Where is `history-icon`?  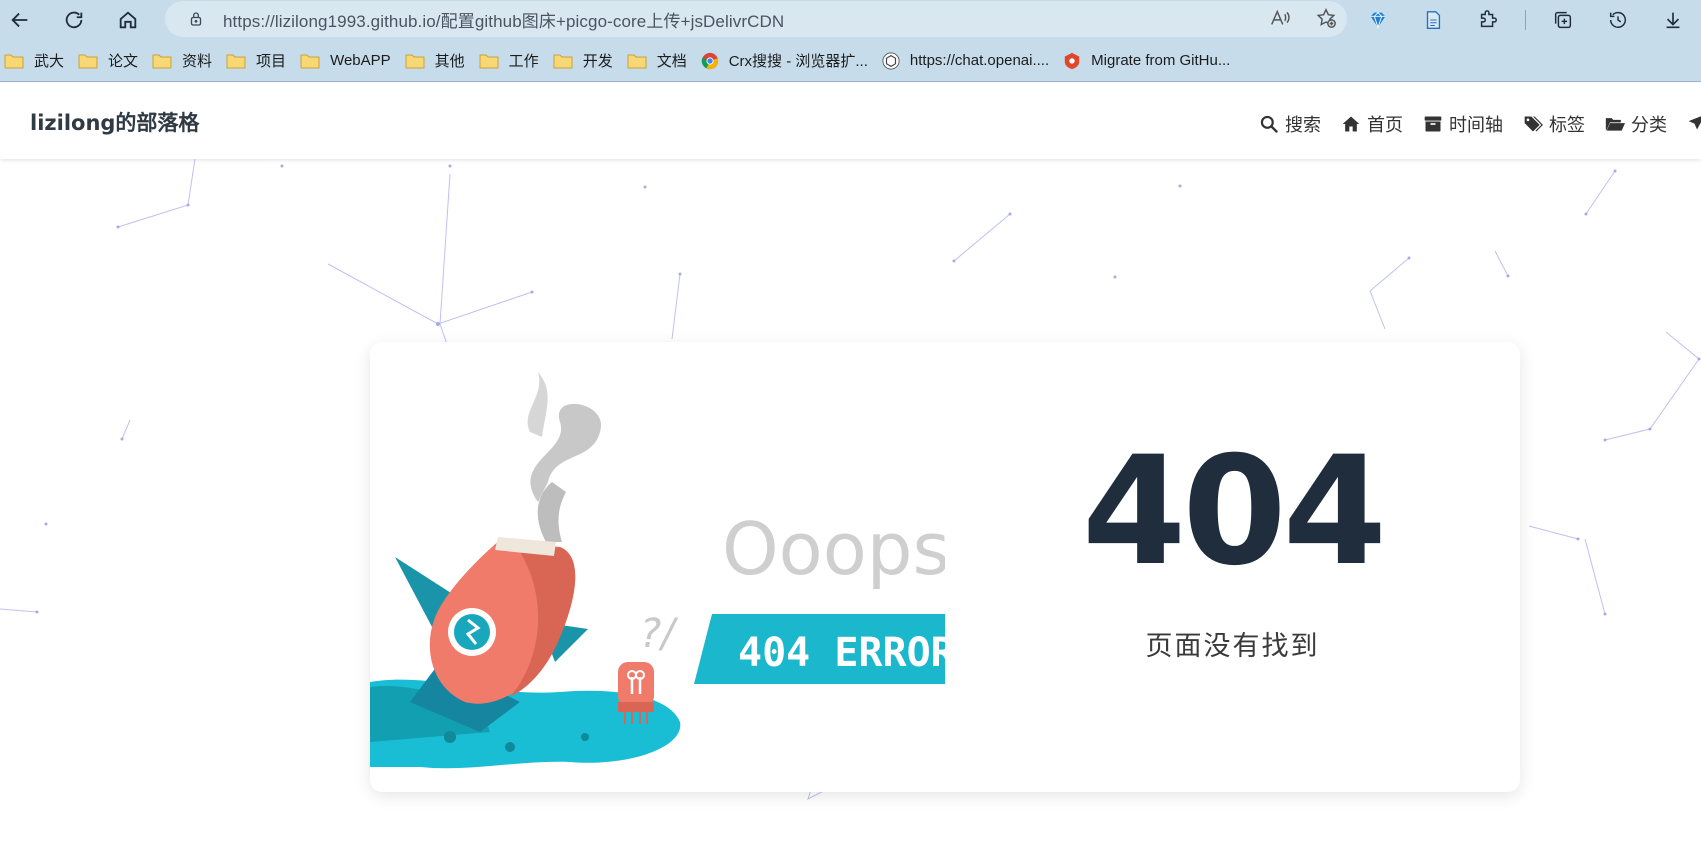 history-icon is located at coordinates (1618, 20).